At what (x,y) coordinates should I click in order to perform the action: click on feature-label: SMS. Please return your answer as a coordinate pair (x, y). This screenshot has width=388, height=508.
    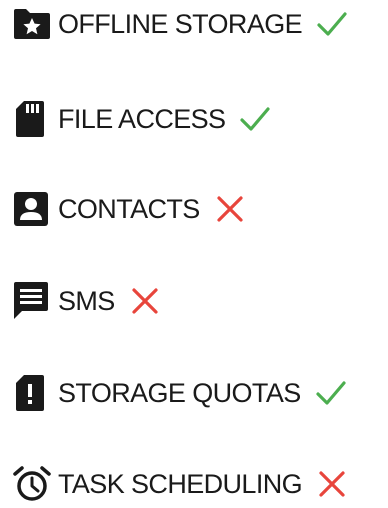
    Looking at the image, I should click on (86, 300).